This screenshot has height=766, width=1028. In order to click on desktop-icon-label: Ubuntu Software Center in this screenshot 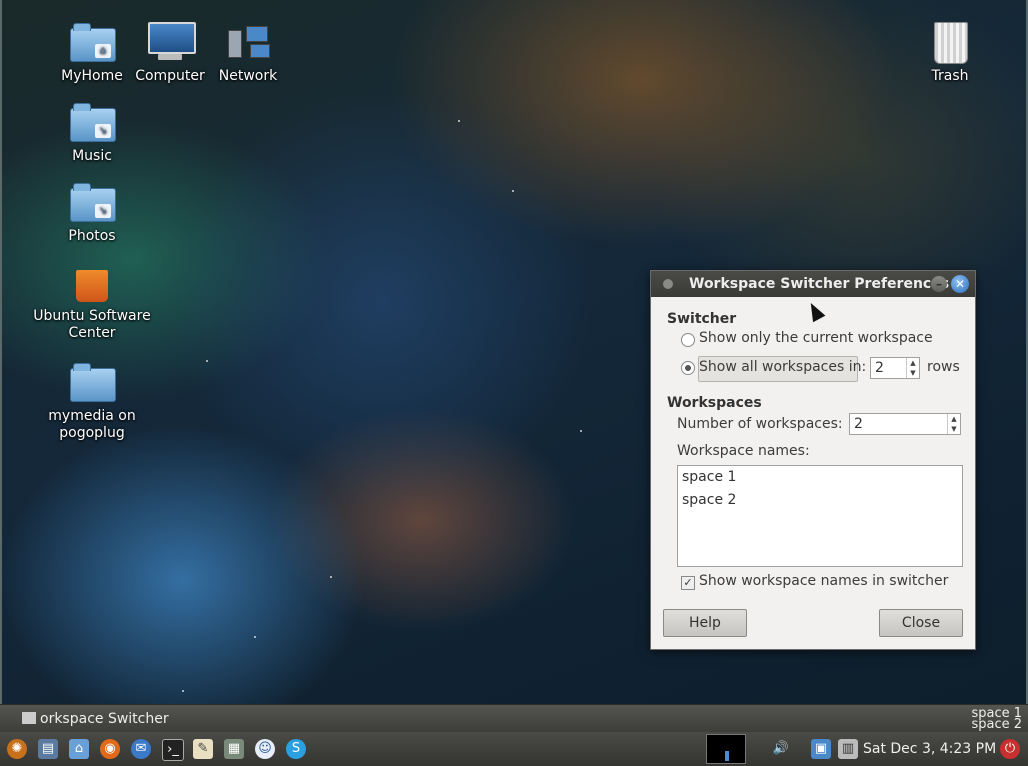, I will do `click(92, 324)`.